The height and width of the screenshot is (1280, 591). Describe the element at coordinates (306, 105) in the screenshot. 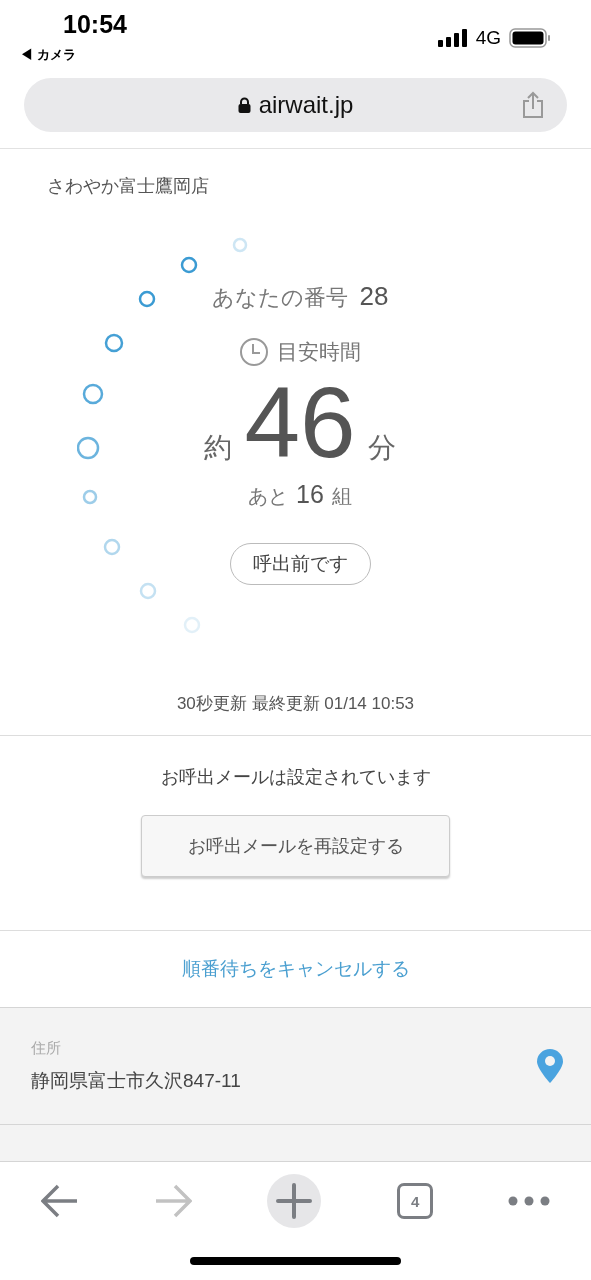

I see `url-text: airwait.jp` at that location.